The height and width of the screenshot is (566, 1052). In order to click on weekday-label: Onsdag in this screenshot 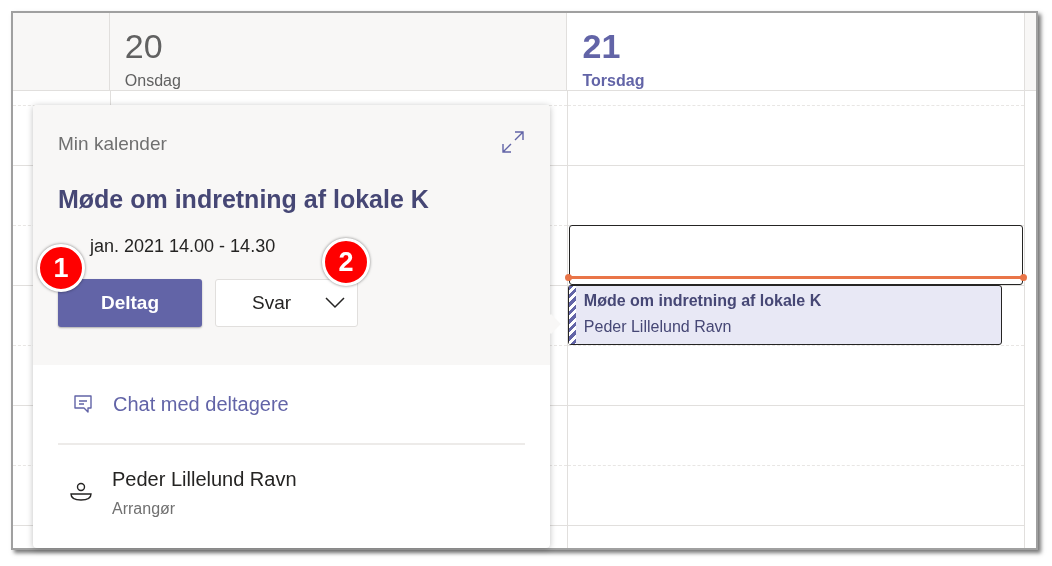, I will do `click(153, 81)`.